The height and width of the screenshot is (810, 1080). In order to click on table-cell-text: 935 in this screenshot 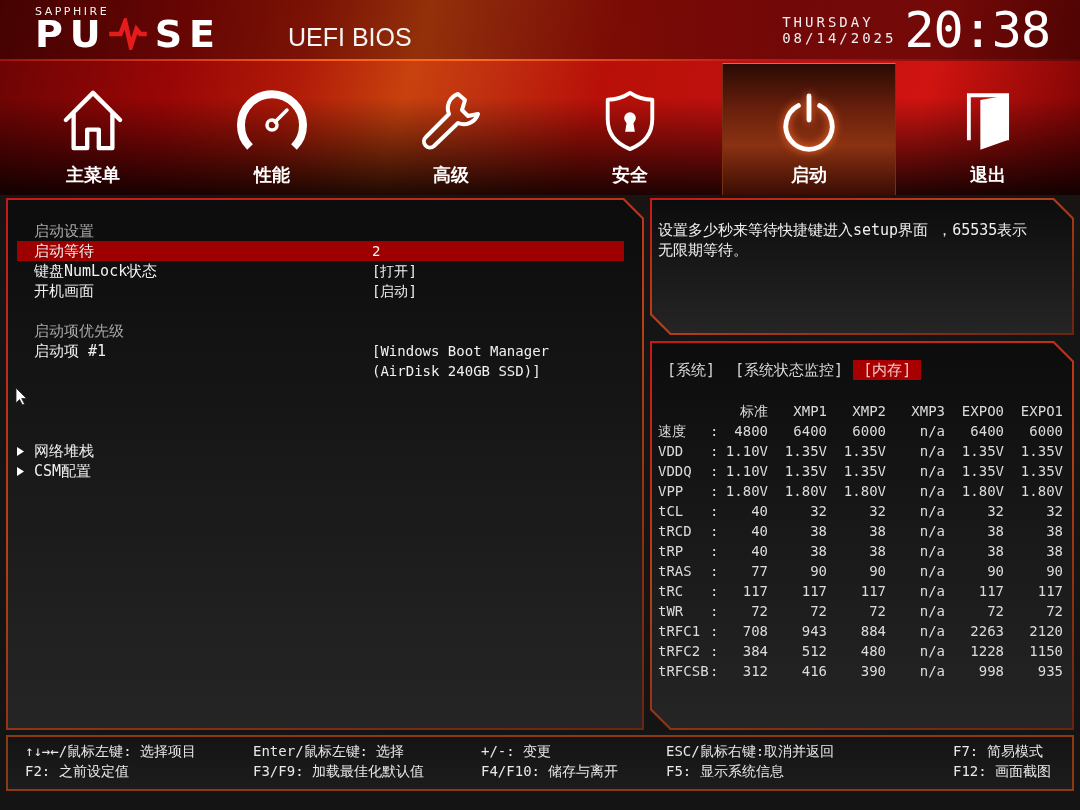, I will do `click(1049, 671)`.